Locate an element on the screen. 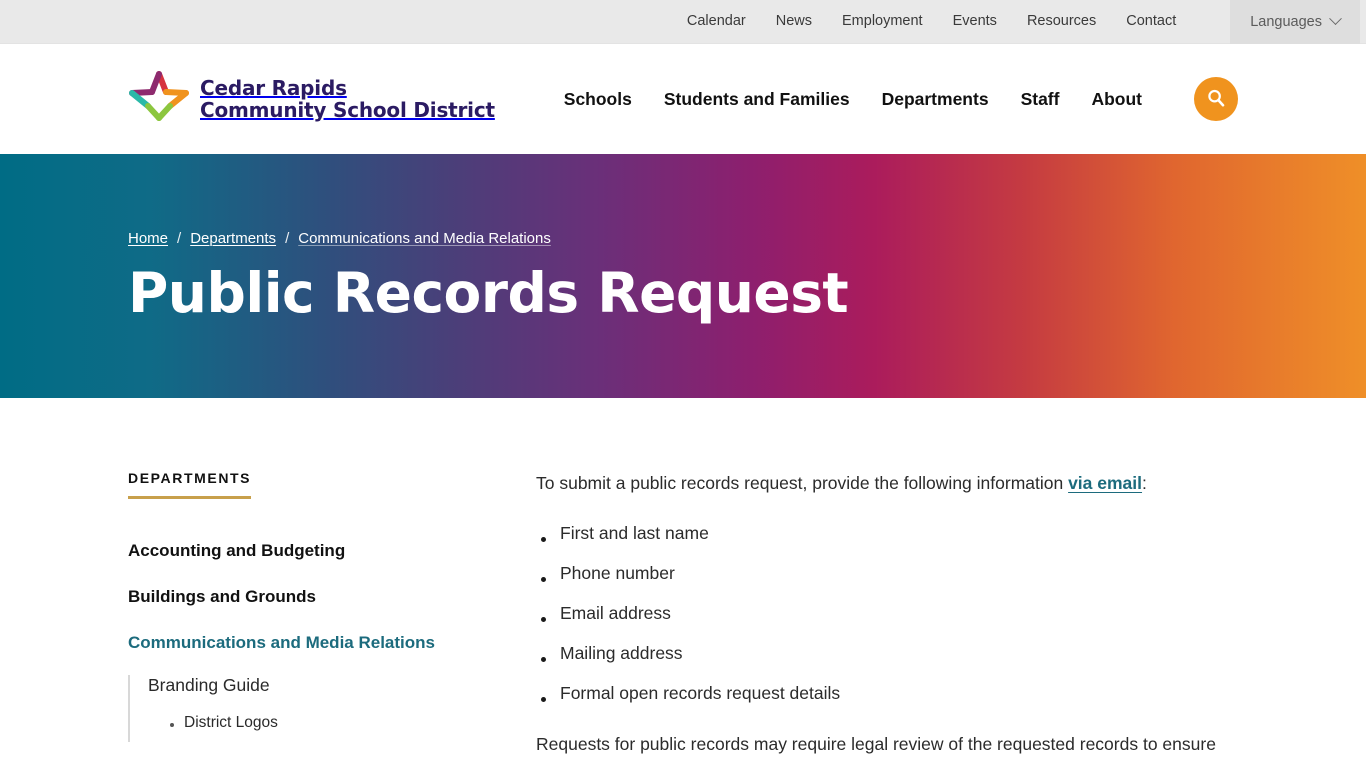 The height and width of the screenshot is (768, 1366). sidebar-subsubitem-district-logos: District Logos is located at coordinates (231, 722).